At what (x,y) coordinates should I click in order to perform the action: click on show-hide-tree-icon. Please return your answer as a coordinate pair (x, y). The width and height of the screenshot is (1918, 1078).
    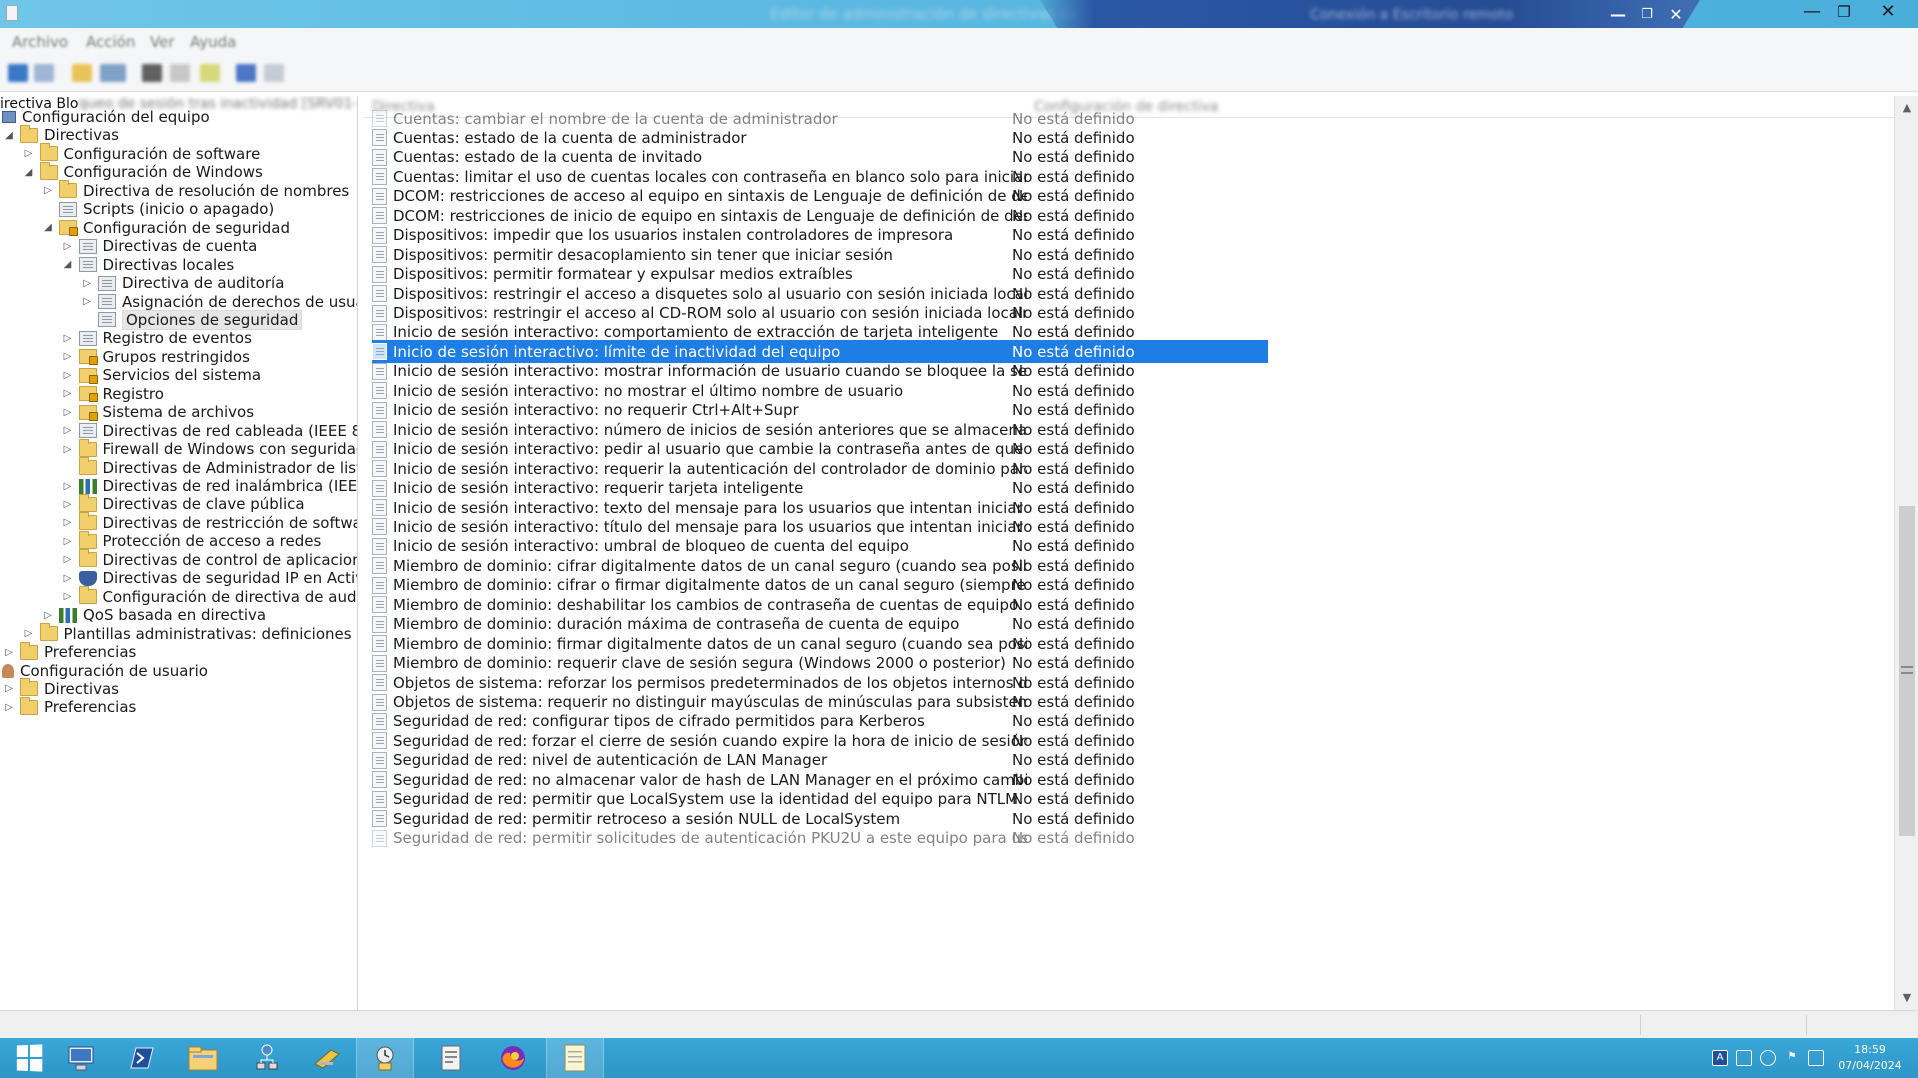
    Looking at the image, I should click on (113, 73).